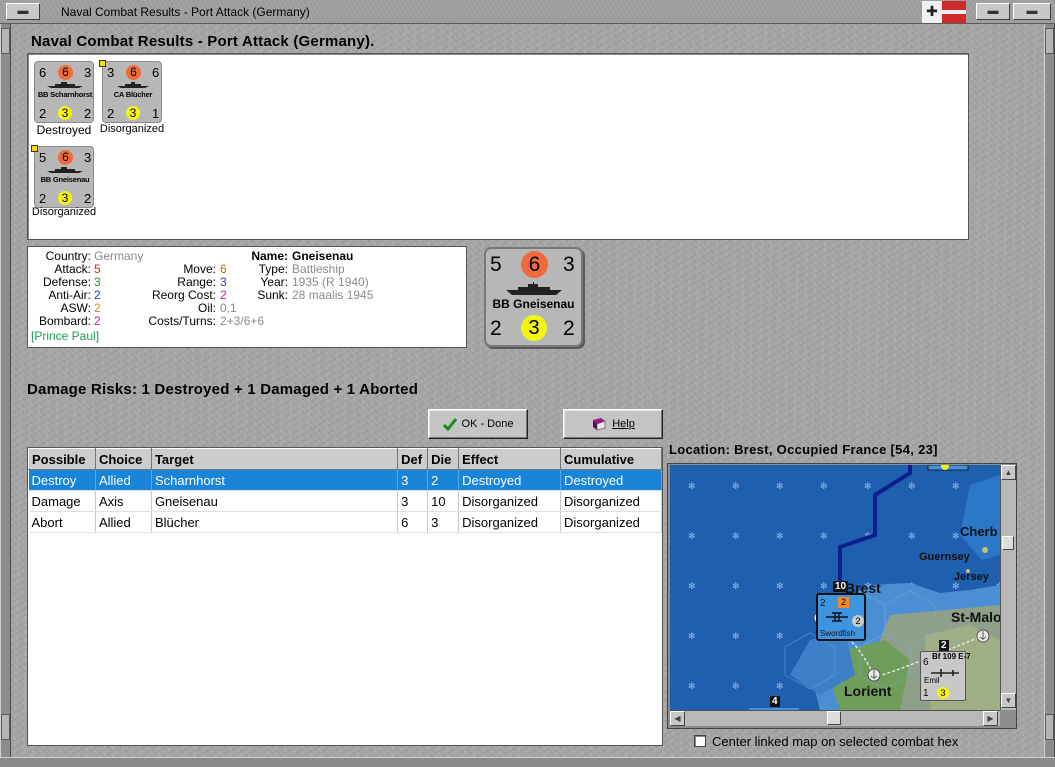 This screenshot has width=1055, height=767. Describe the element at coordinates (944, 12) in the screenshot. I see `germany-flag-icon: ✚` at that location.